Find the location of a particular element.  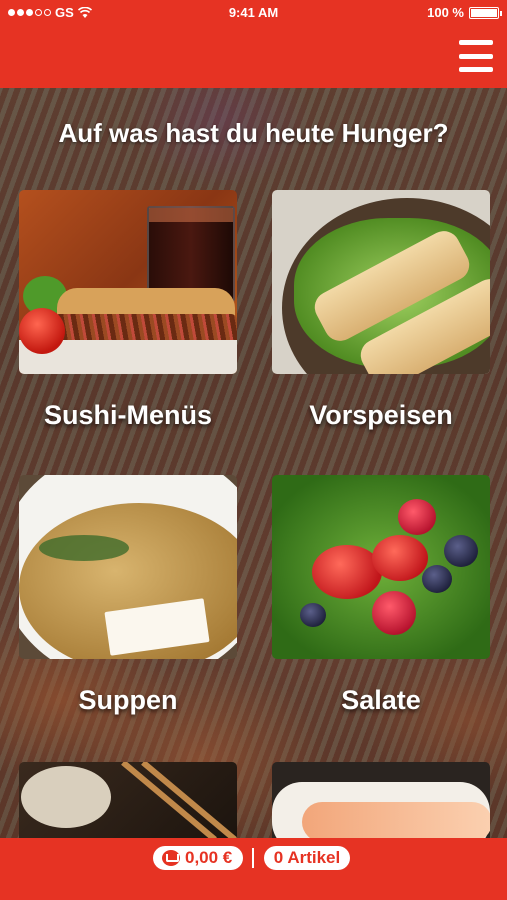

cart-item-count: 0 Artikel is located at coordinates (307, 857).